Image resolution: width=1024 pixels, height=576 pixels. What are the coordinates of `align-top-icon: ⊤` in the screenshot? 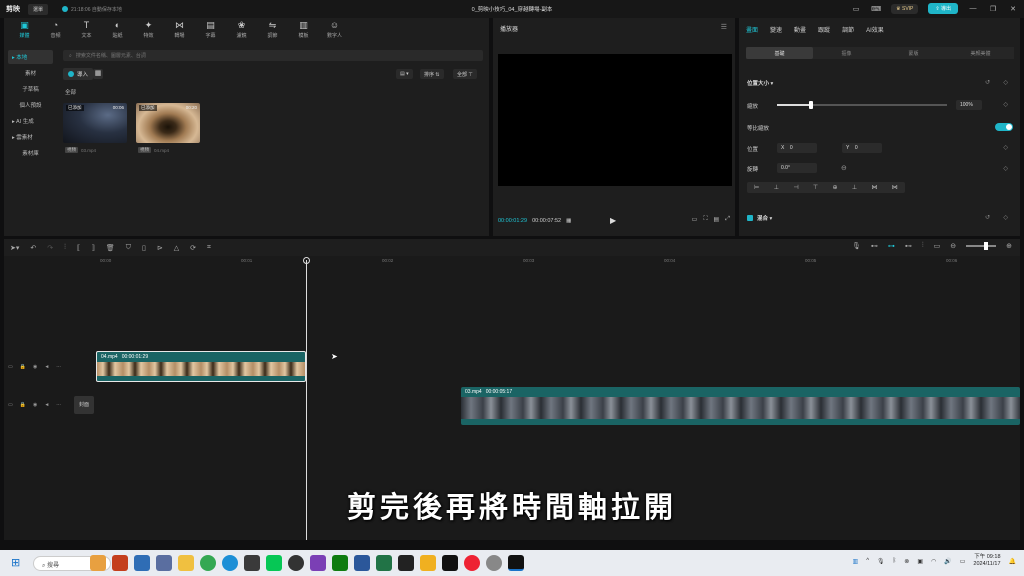 It's located at (815, 187).